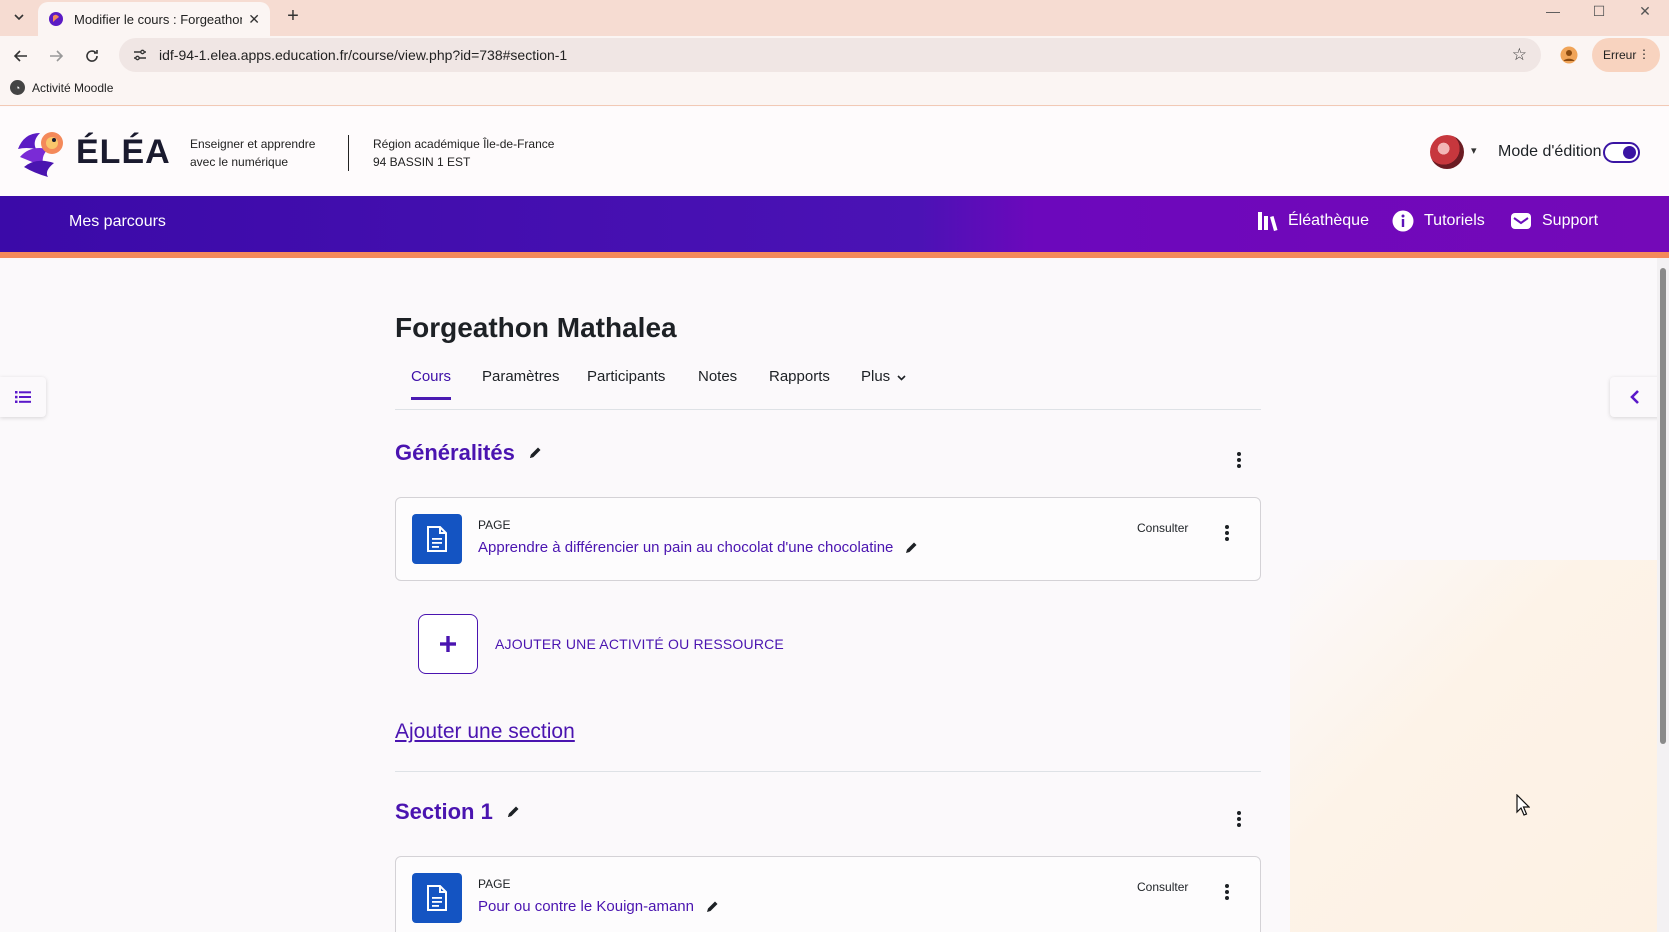  I want to click on activity-type: PAGE, so click(494, 525).